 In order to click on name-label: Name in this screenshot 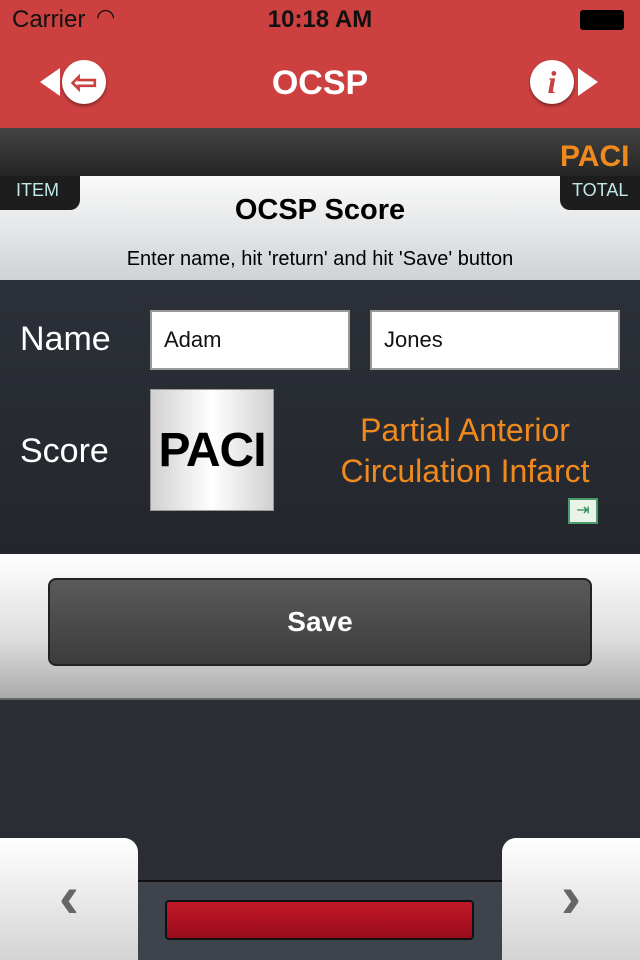, I will do `click(65, 339)`.